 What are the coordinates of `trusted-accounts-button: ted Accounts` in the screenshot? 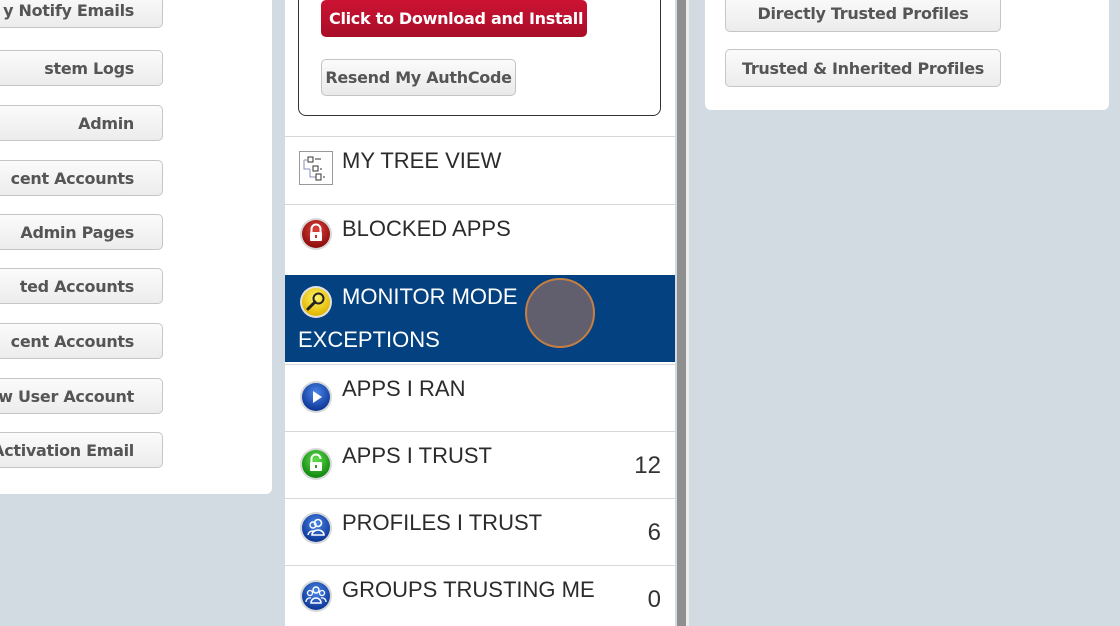 It's located at (81, 286).